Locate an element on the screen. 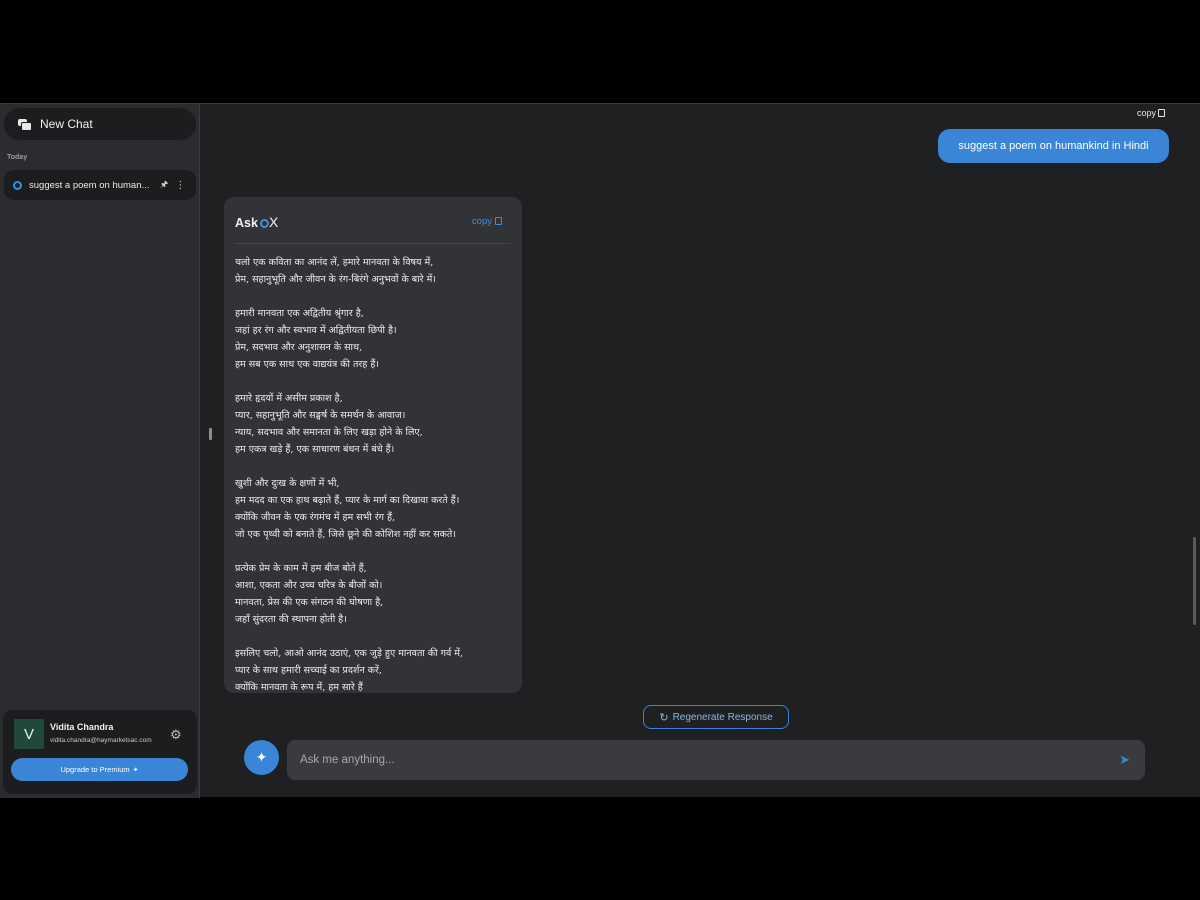 The image size is (1200, 900). user-name: Vidita Chandra is located at coordinates (82, 727).